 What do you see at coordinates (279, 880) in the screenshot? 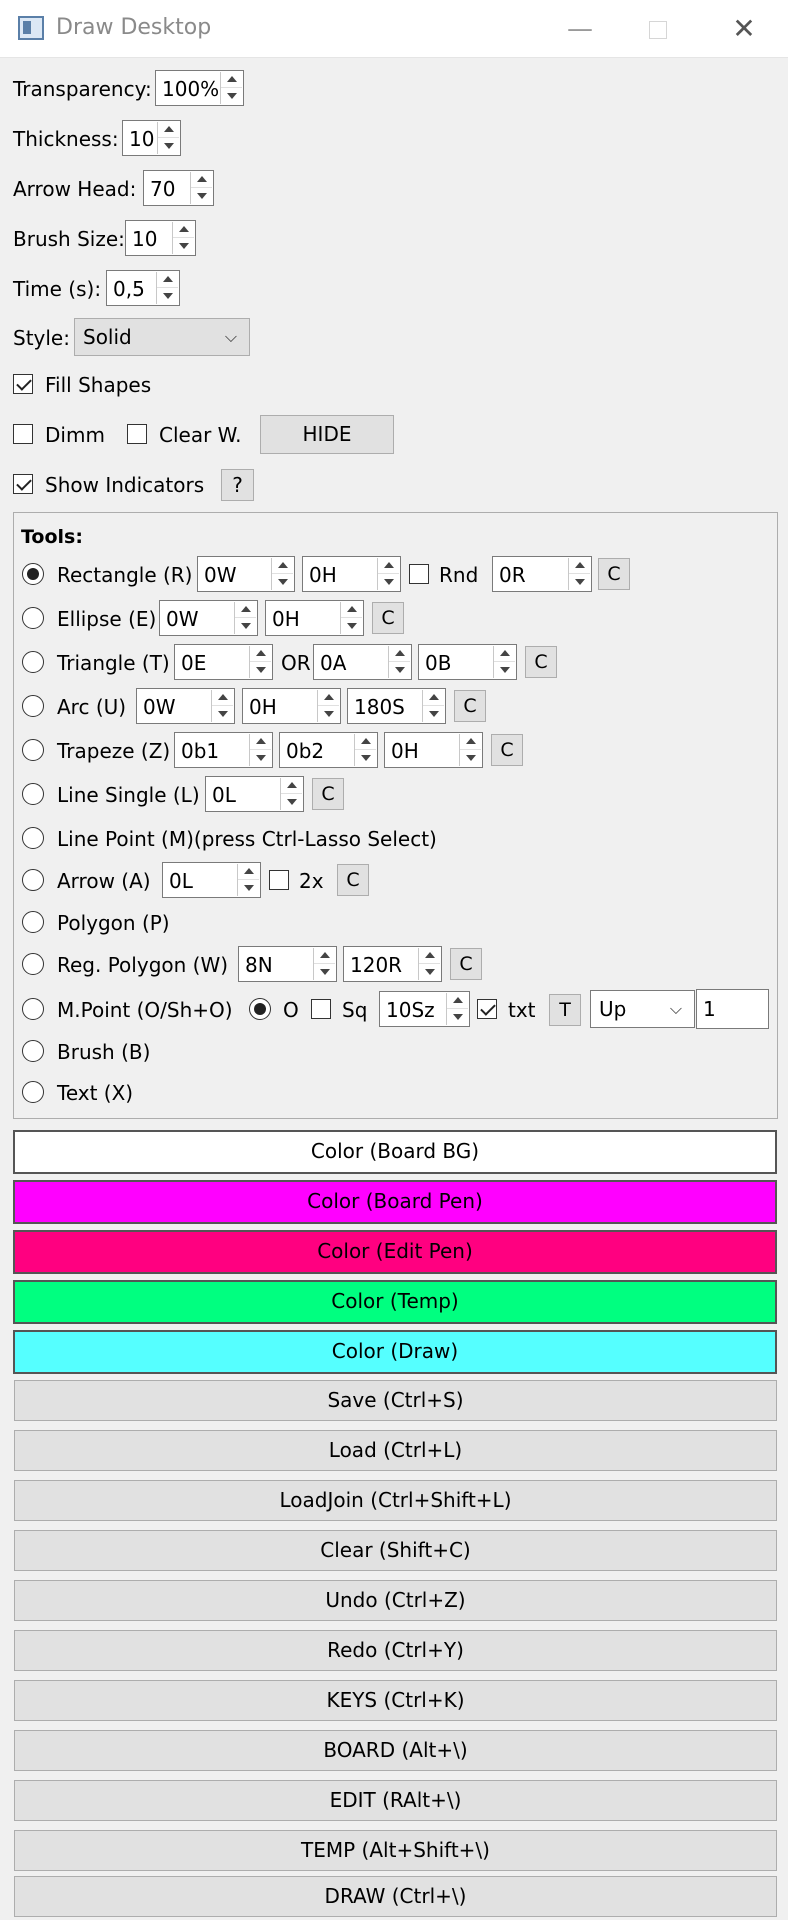
I see `arrow-2x-checkbox` at bounding box center [279, 880].